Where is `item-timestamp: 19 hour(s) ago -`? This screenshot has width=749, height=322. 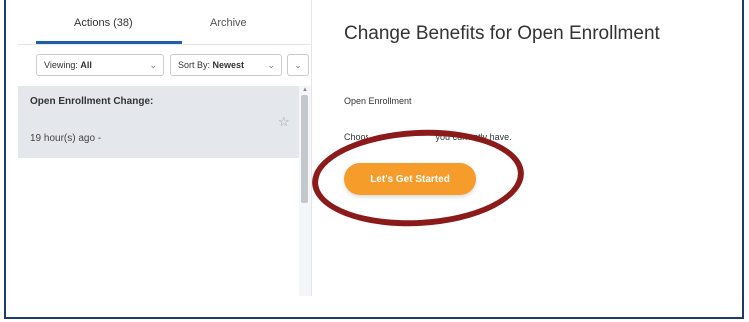 item-timestamp: 19 hour(s) ago - is located at coordinates (66, 138).